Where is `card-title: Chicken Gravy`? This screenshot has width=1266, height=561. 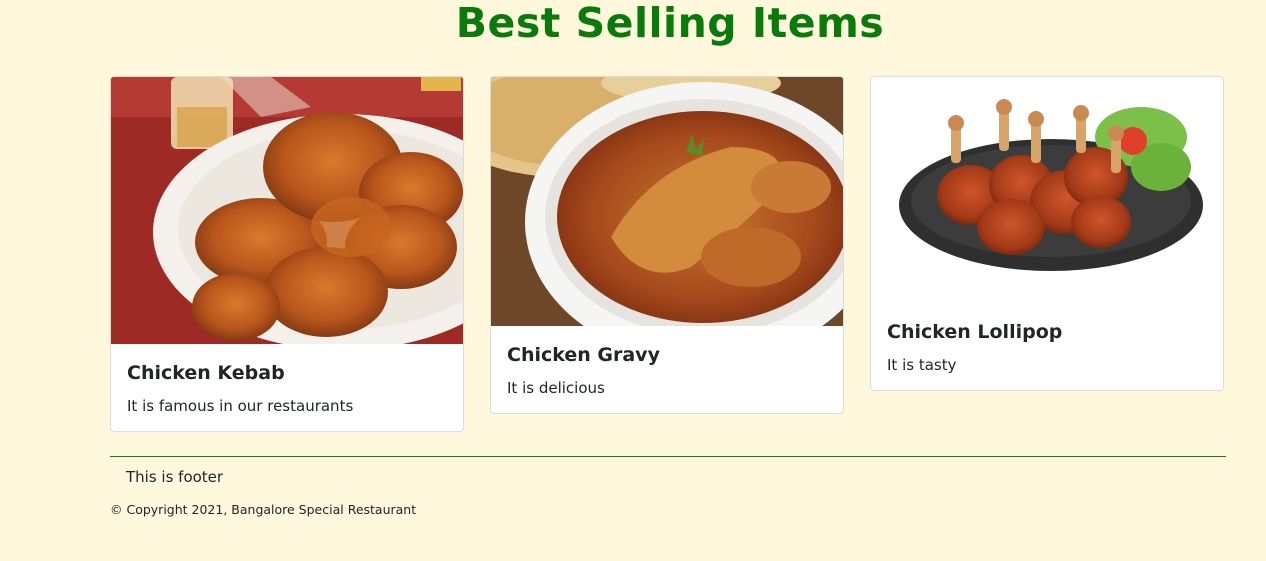 card-title: Chicken Gravy is located at coordinates (583, 355).